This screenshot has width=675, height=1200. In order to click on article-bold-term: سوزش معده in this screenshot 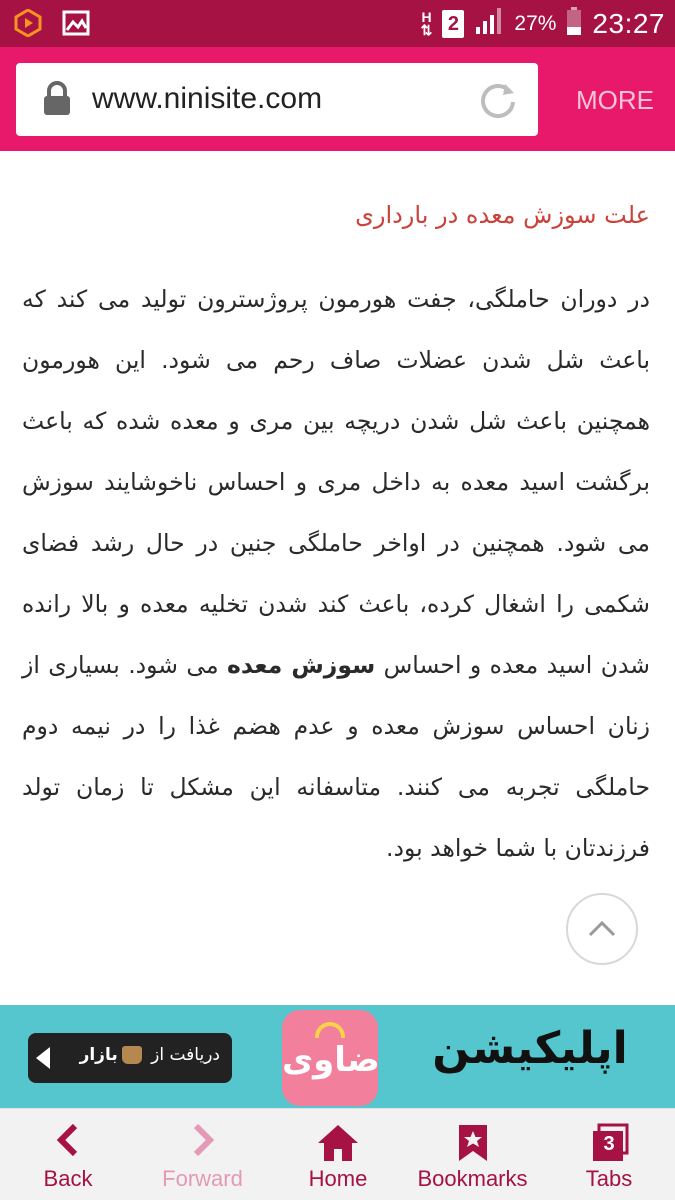, I will do `click(301, 665)`.